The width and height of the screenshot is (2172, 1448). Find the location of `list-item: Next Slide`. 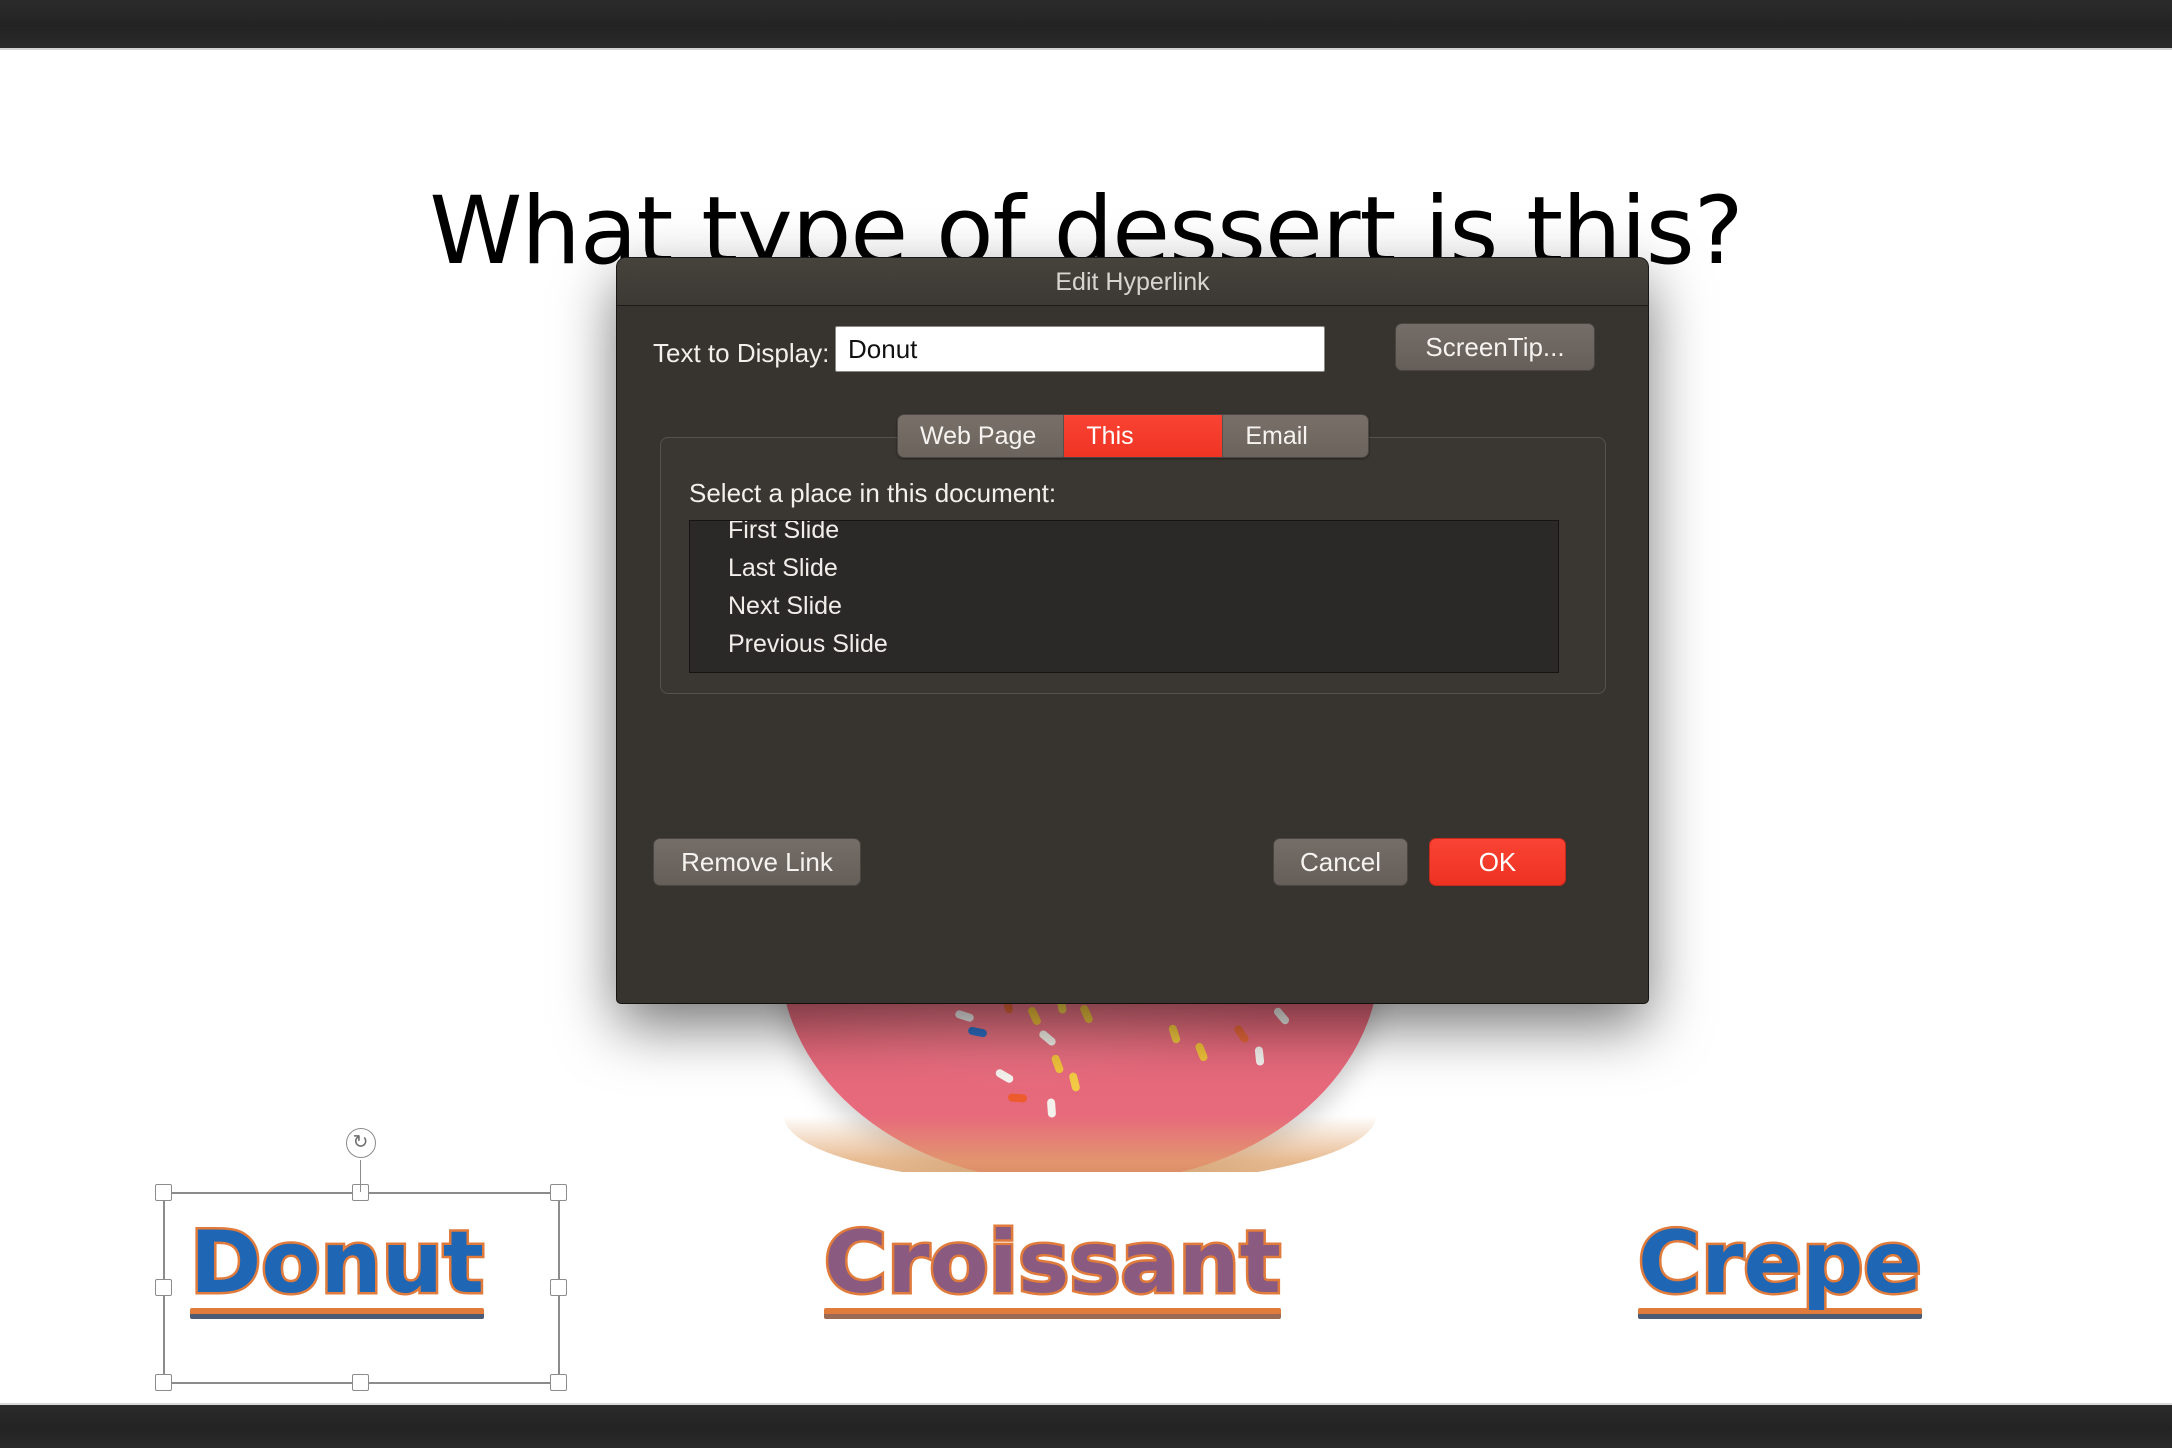

list-item: Next Slide is located at coordinates (1124, 606).